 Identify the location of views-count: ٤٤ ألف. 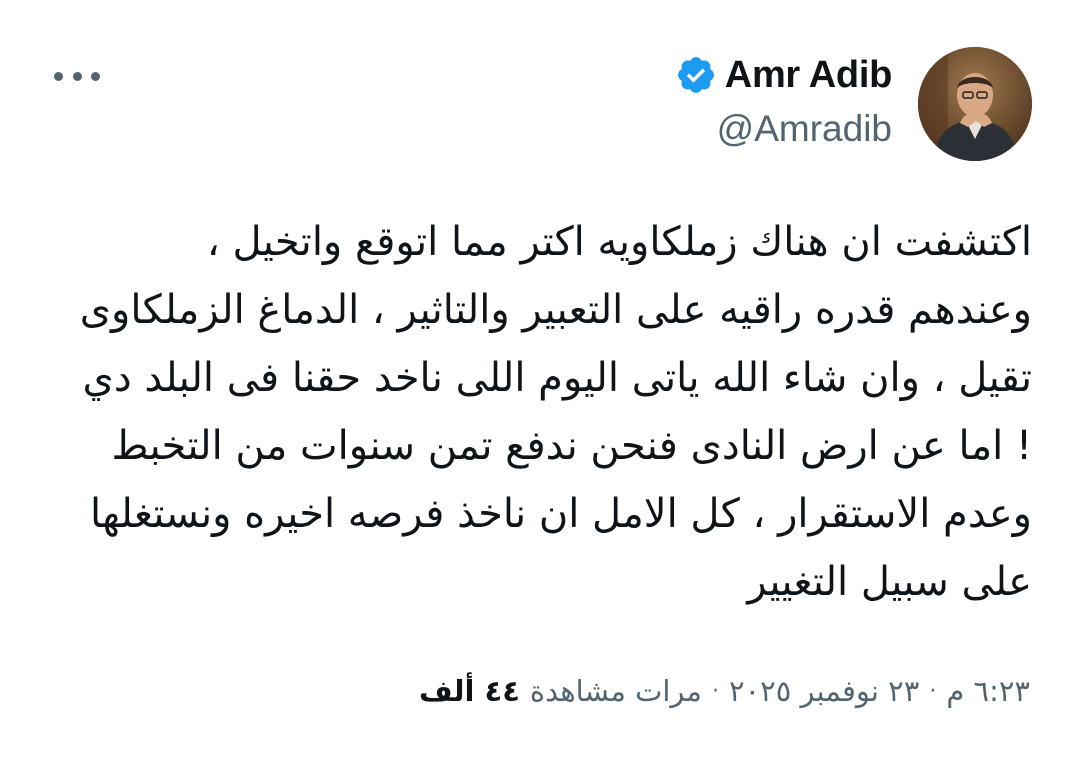
(469, 691).